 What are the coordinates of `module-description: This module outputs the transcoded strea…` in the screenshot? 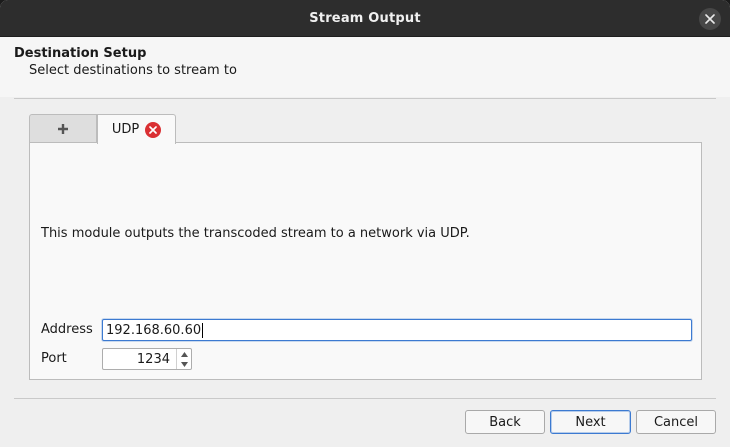 It's located at (255, 233).